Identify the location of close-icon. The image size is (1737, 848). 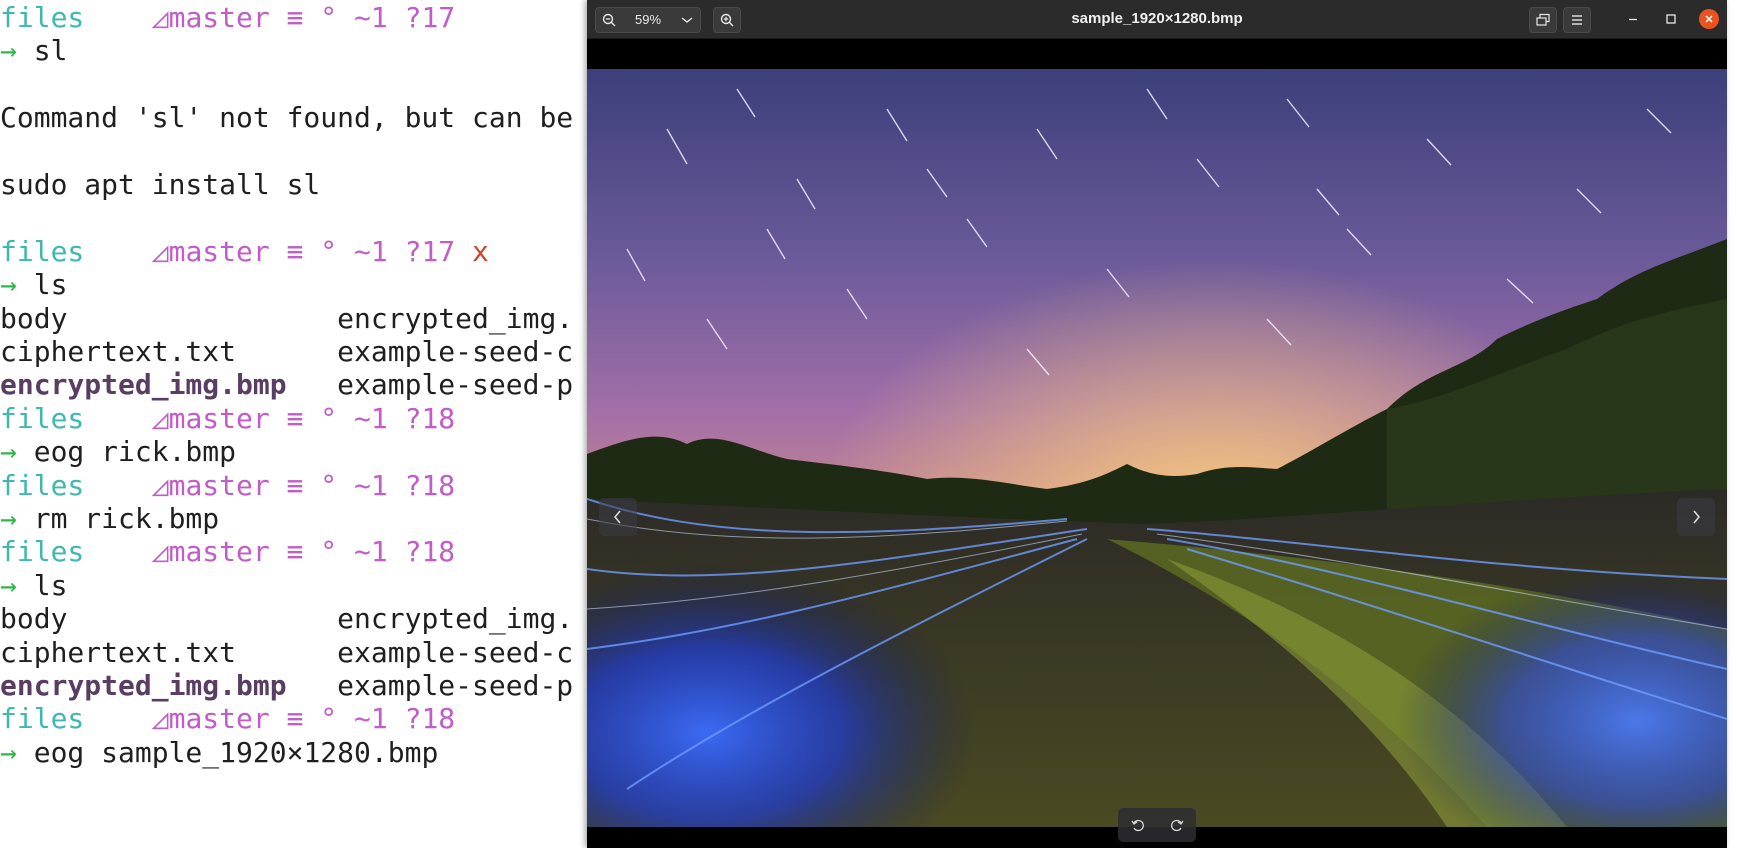
(1709, 19).